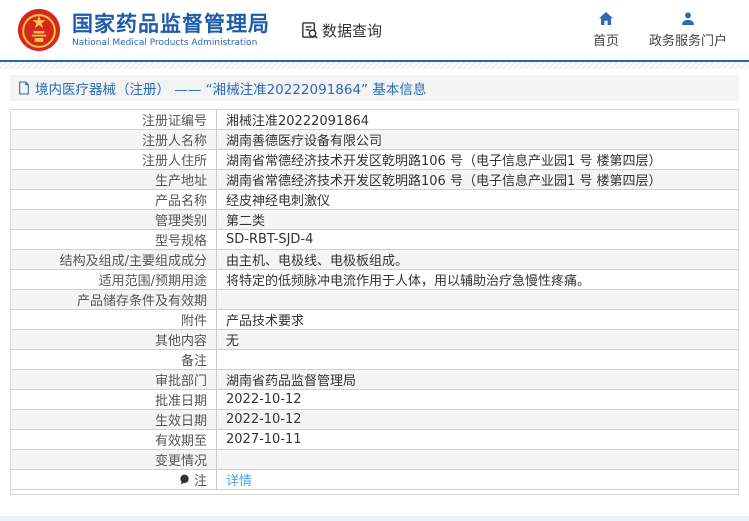  What do you see at coordinates (174, 121) in the screenshot?
I see `row-label-text: 注册证编号` at bounding box center [174, 121].